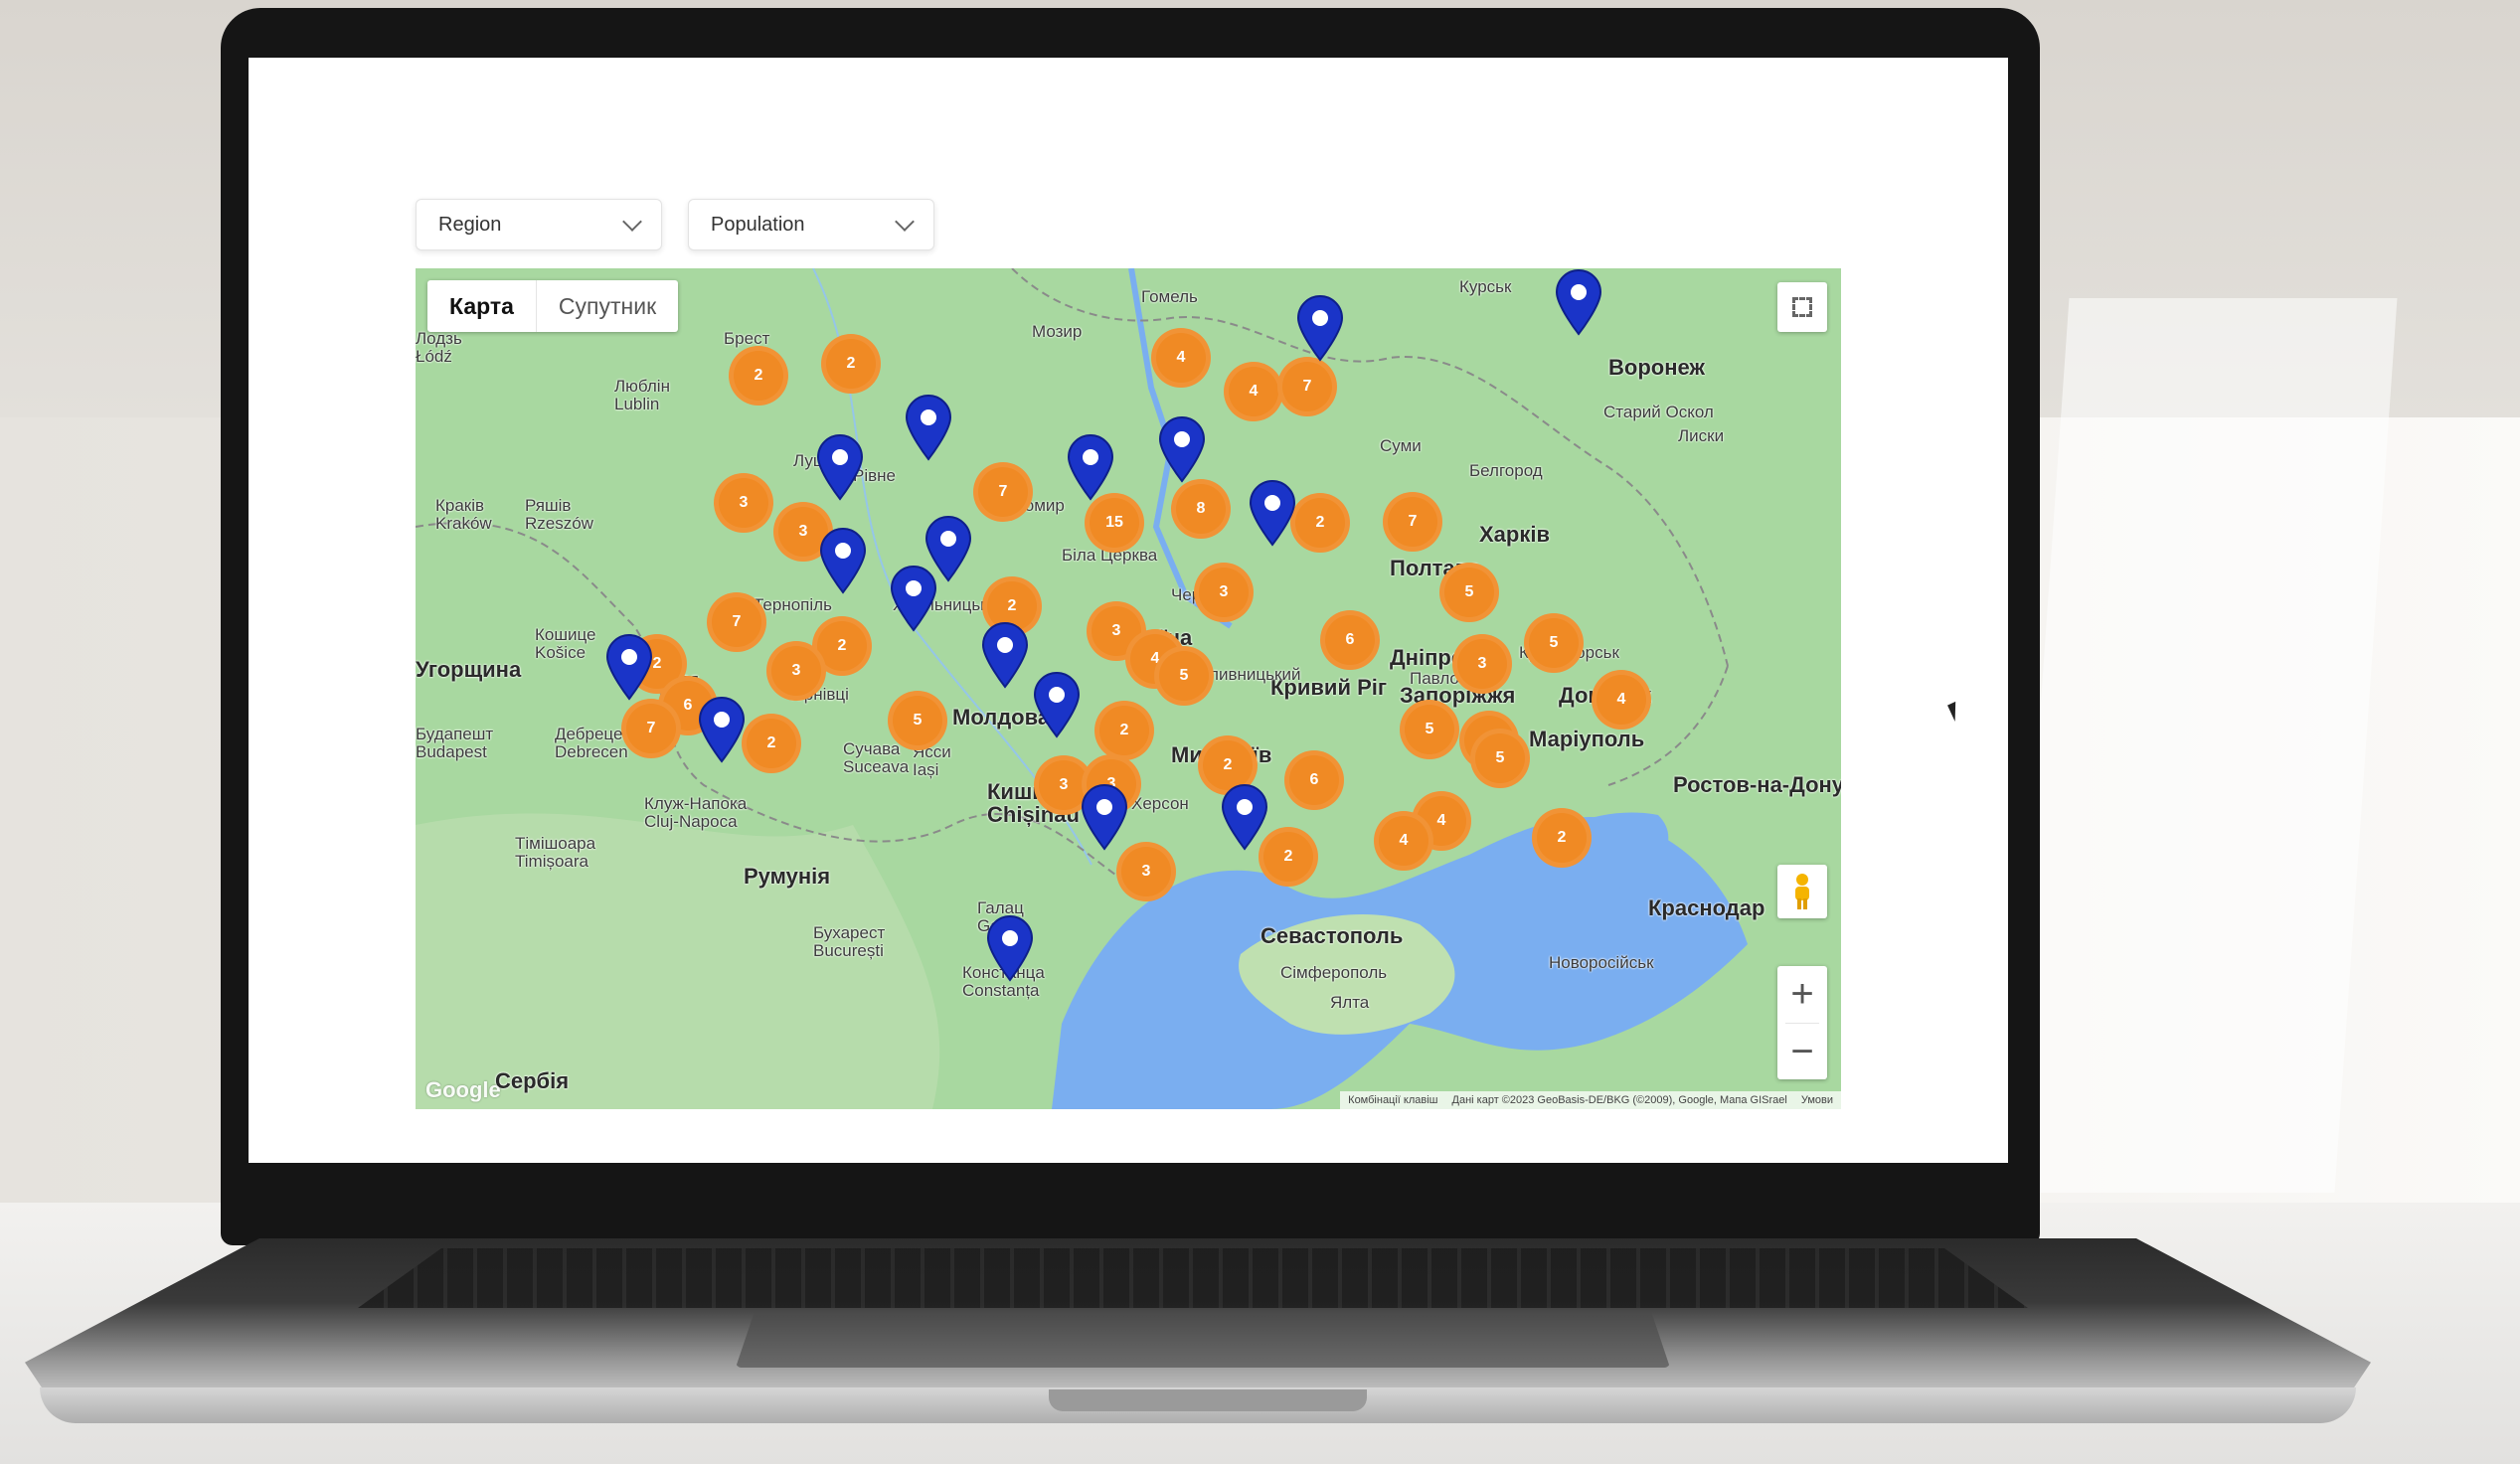 This screenshot has height=1464, width=2520. I want to click on keyboard, so click(1193, 1278).